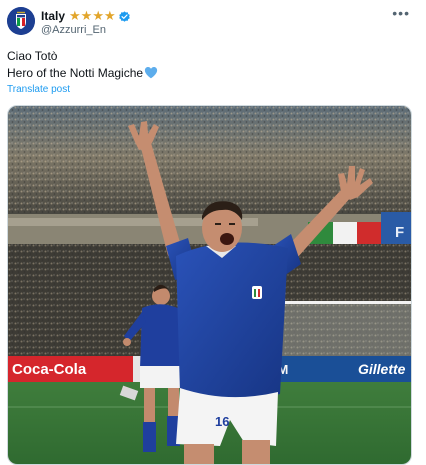 The image size is (426, 465). I want to click on figc-crest-icon, so click(21, 21).